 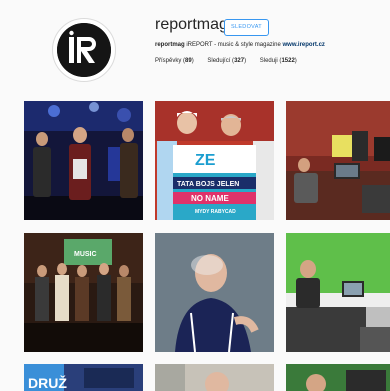 I want to click on studio-partial-image, so click(x=338, y=377).